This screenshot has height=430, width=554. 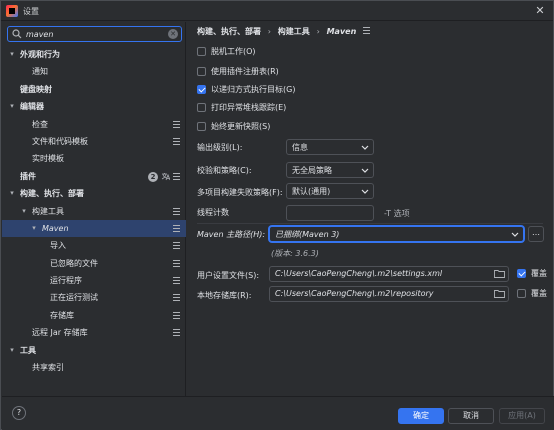 I want to click on plugin-registry-checkbox, so click(x=201, y=71).